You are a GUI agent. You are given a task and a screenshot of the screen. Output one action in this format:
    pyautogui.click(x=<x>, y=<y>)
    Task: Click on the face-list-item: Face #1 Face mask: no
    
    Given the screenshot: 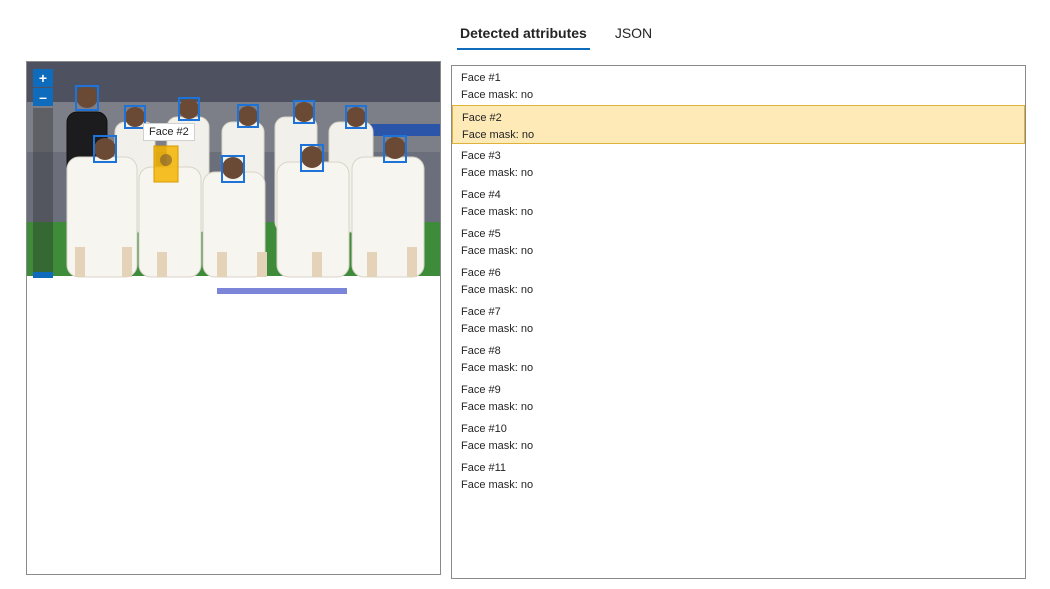 What is the action you would take?
    pyautogui.click(x=738, y=85)
    